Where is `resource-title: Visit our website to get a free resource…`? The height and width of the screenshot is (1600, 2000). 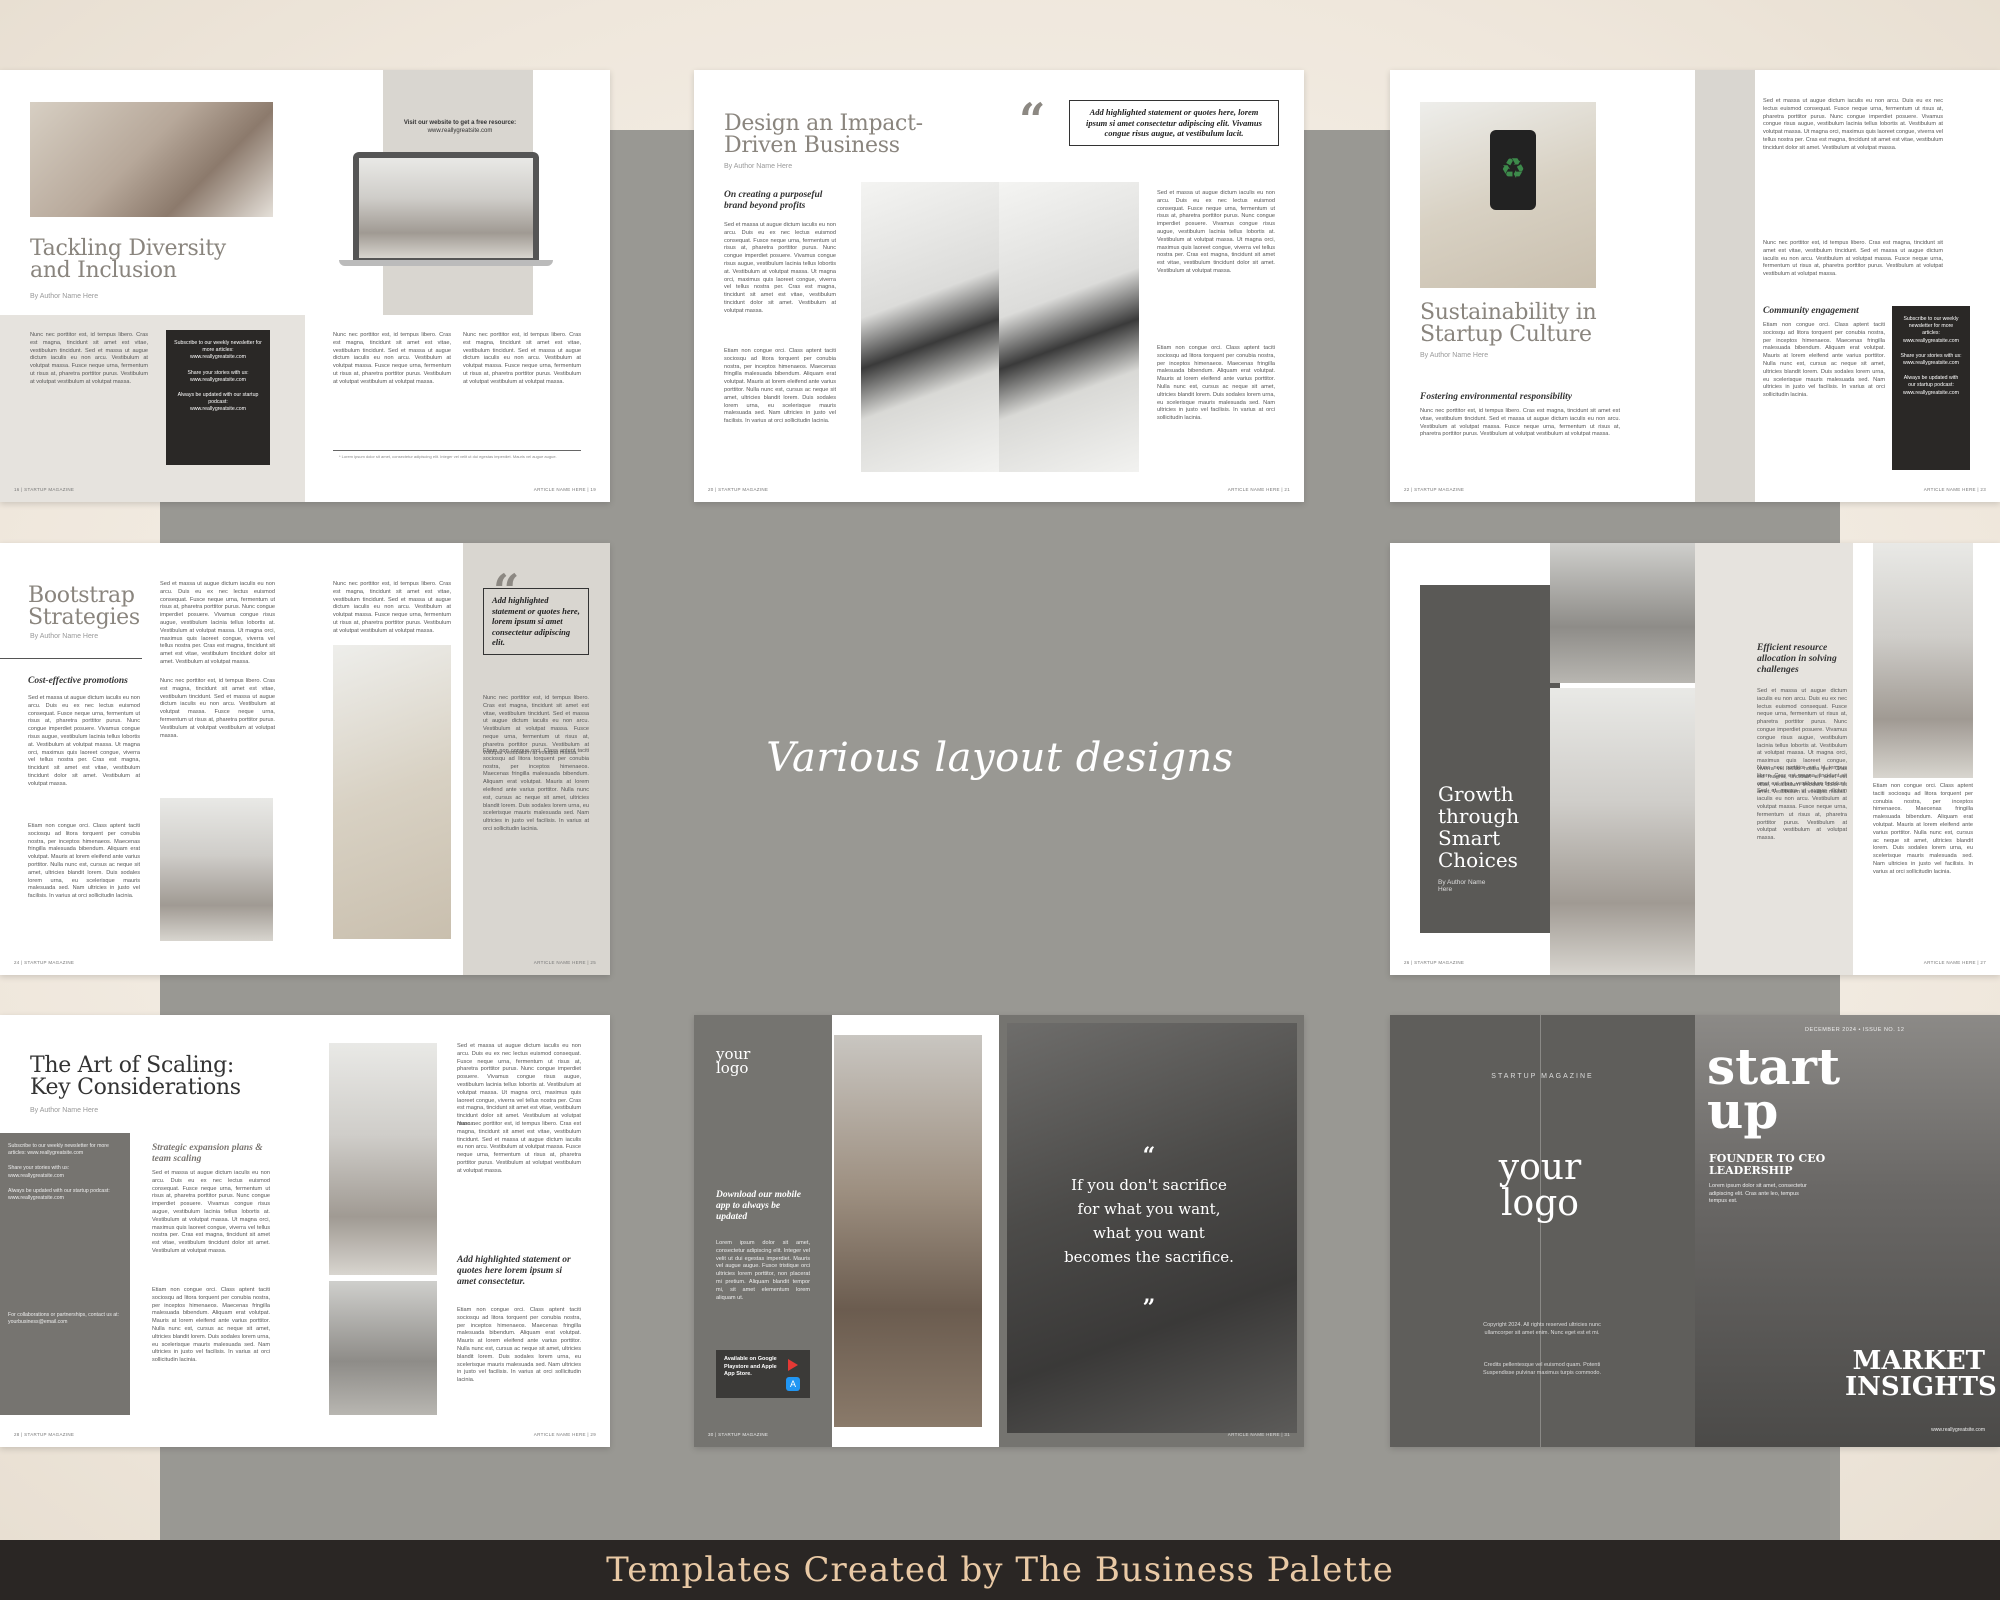
resource-title: Visit our website to get a free resource… is located at coordinates (460, 123).